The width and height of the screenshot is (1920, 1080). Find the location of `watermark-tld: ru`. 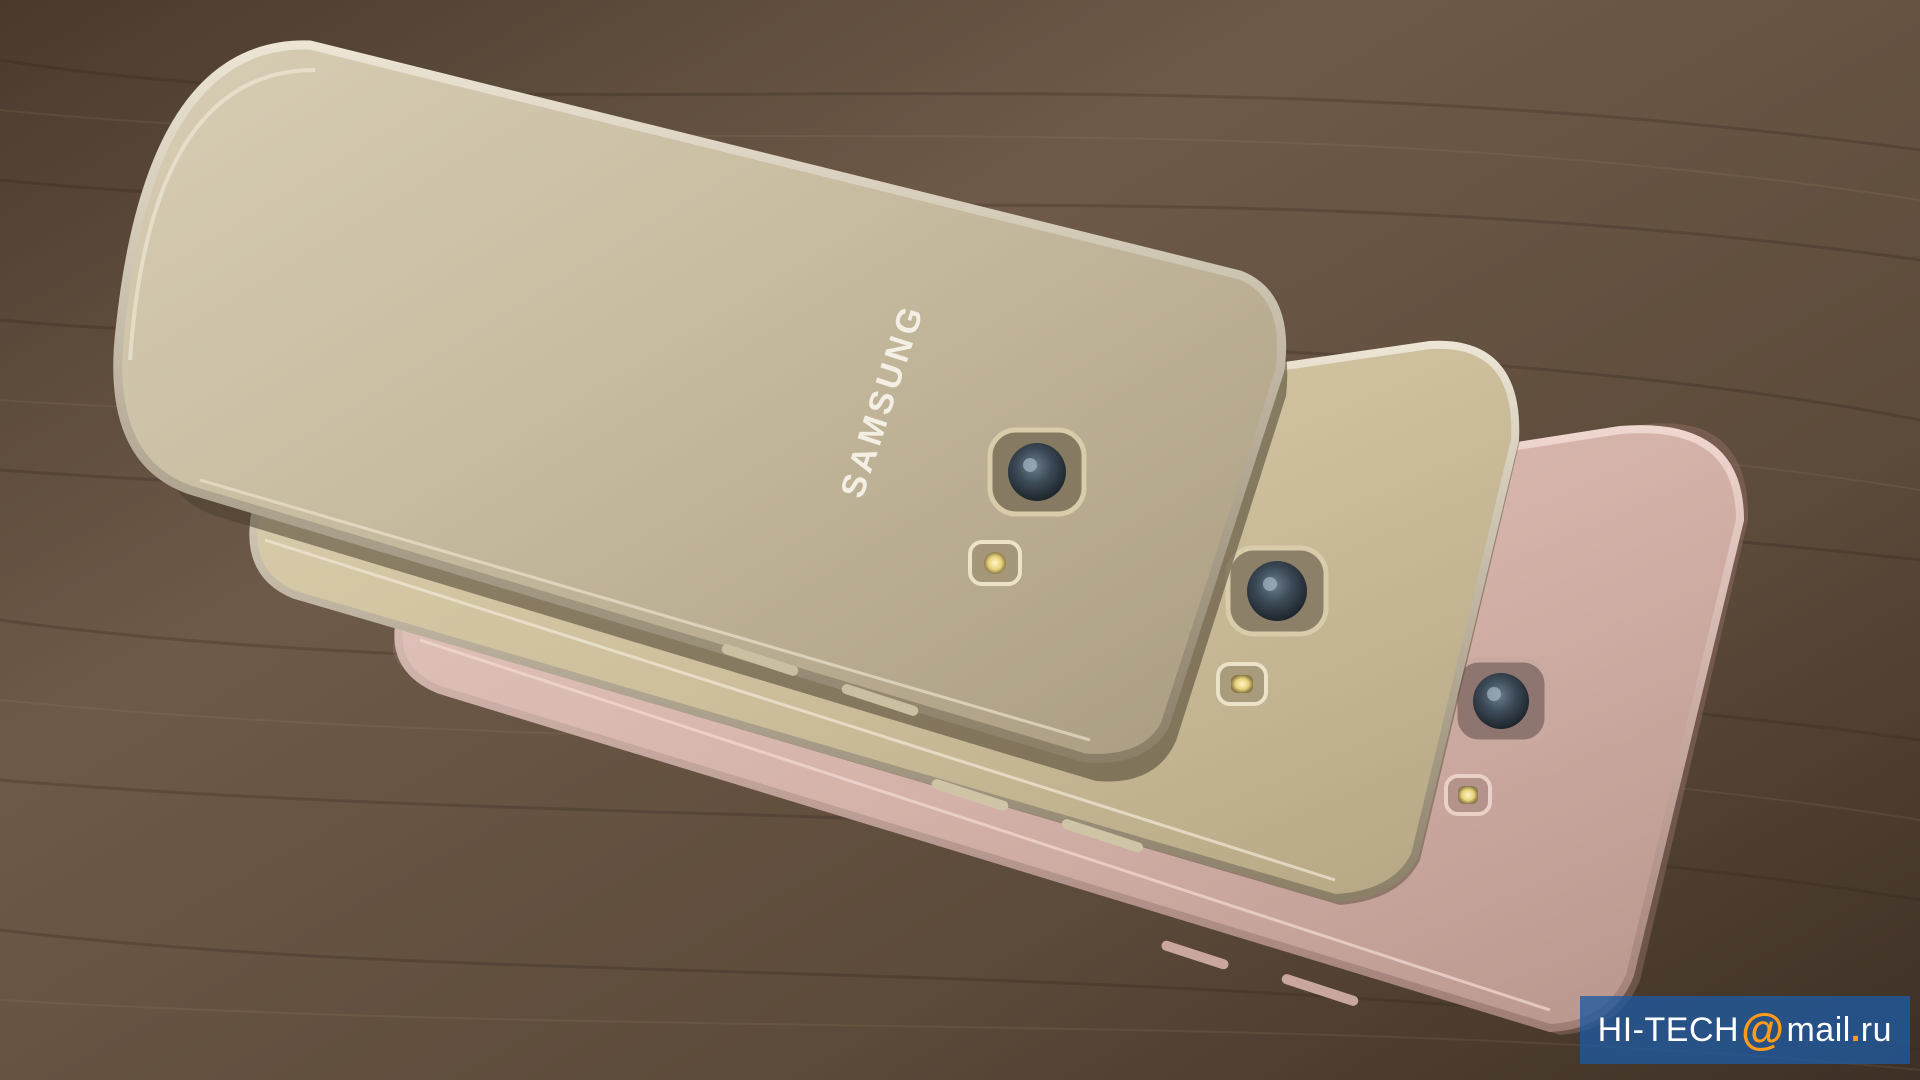

watermark-tld: ru is located at coordinates (1876, 1029).